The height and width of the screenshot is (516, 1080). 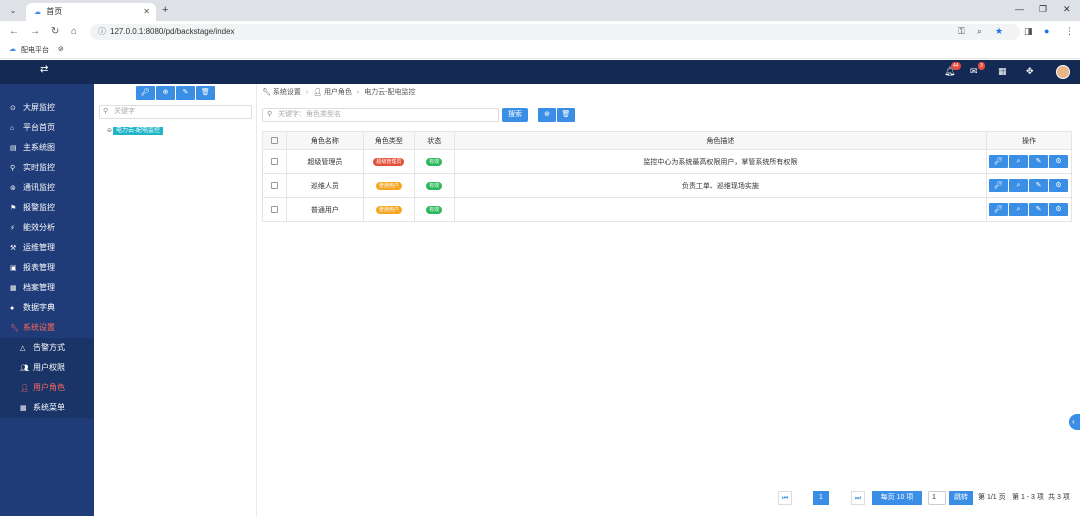 I want to click on sidebar-item: ● 数据字典, so click(x=47, y=308).